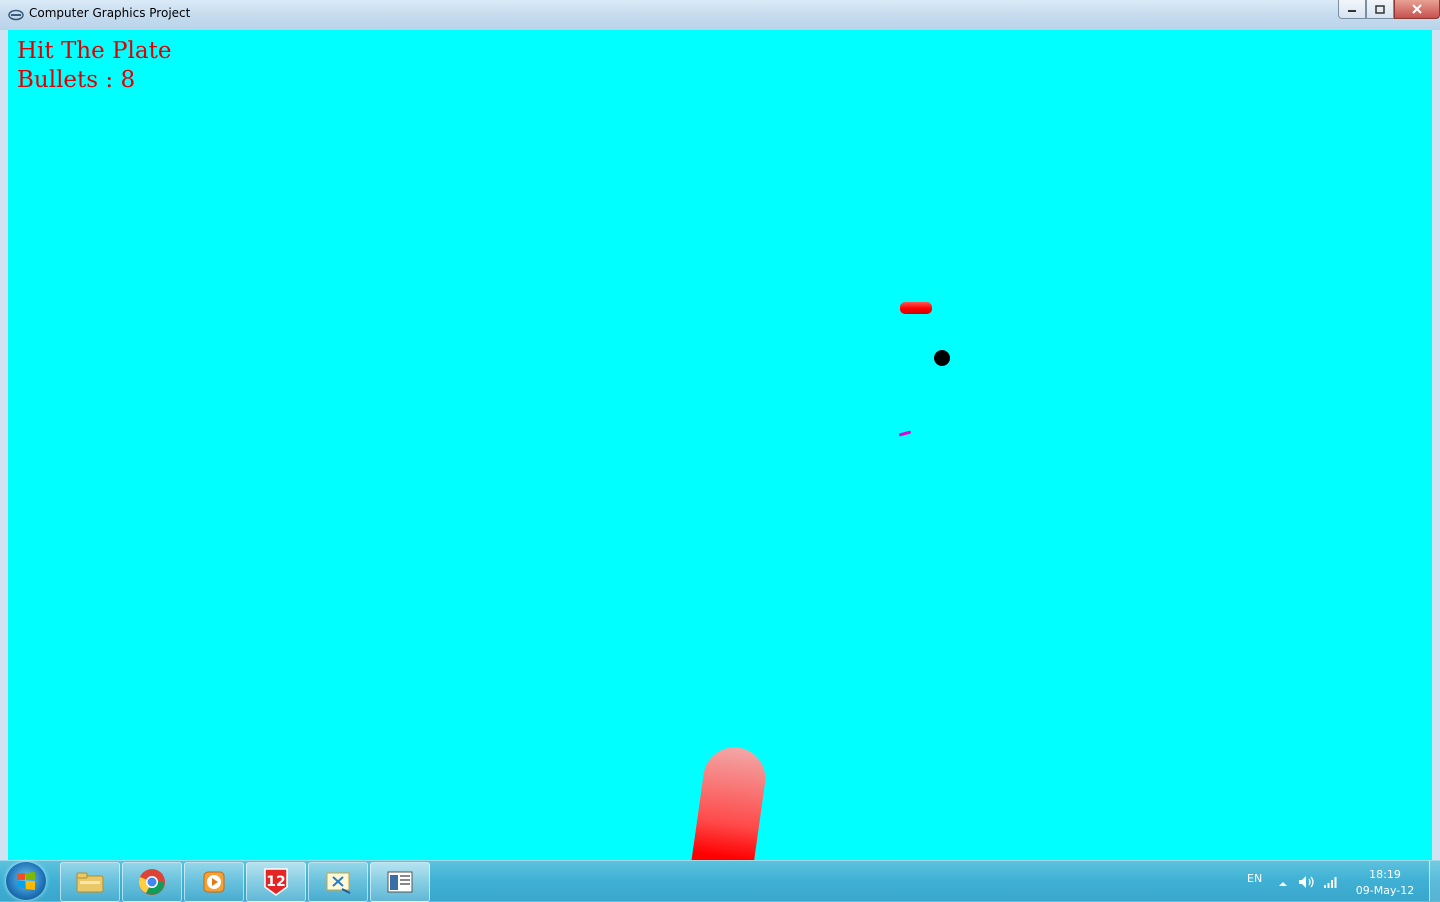  I want to click on taskbar-media-player-button, so click(214, 882).